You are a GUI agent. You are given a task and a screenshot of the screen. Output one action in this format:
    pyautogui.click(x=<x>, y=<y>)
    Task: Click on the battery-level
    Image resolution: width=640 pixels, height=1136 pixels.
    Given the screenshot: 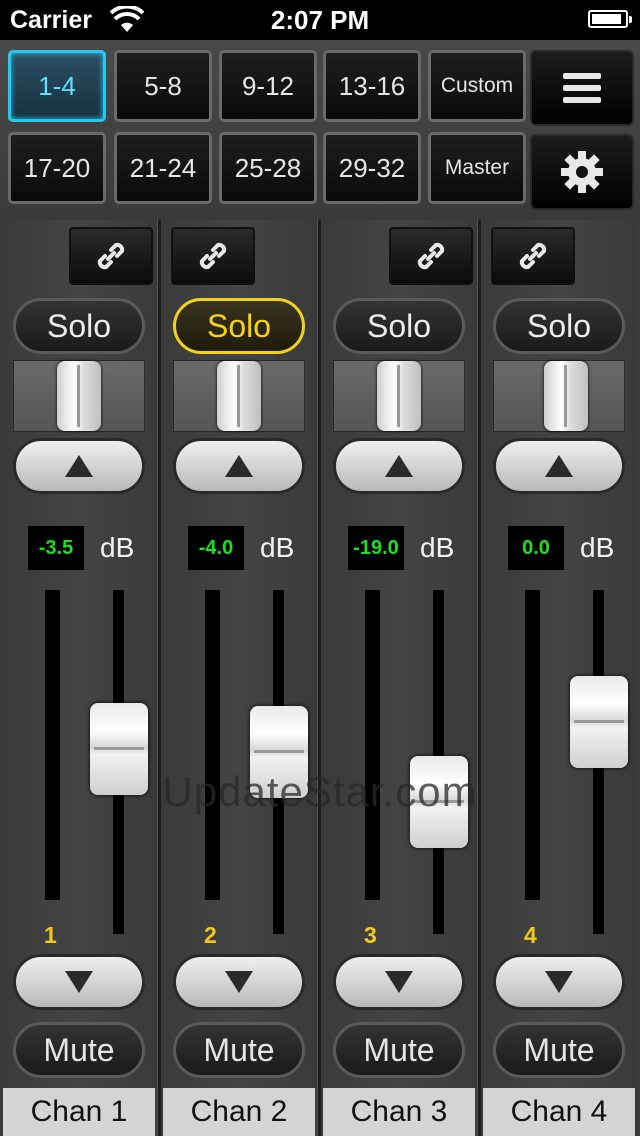 What is the action you would take?
    pyautogui.click(x=606, y=19)
    